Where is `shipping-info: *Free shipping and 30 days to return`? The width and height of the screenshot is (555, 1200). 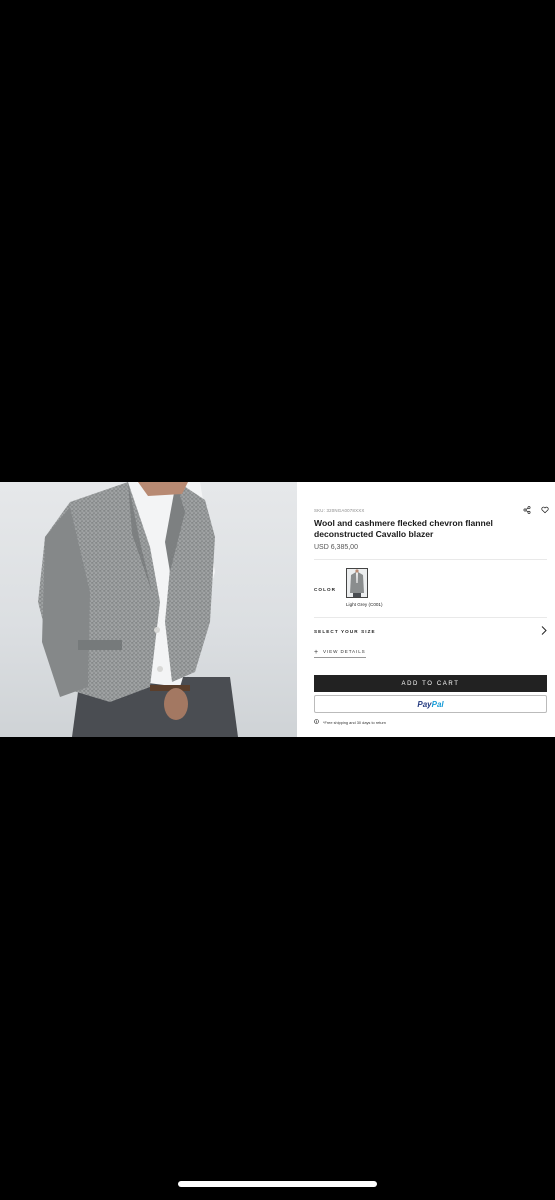 shipping-info: *Free shipping and 30 days to return is located at coordinates (350, 722).